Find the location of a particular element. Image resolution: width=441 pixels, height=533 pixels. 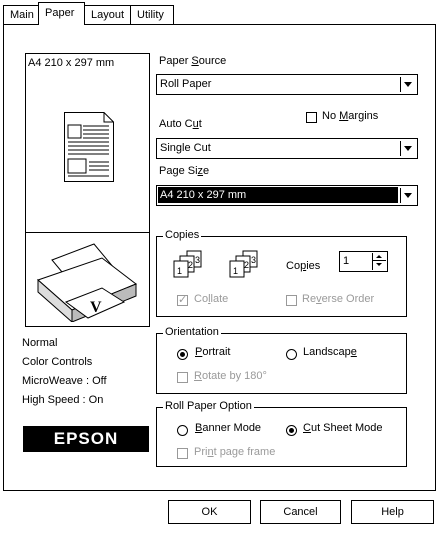

reverse-order-label: Reverse Order is located at coordinates (338, 299).